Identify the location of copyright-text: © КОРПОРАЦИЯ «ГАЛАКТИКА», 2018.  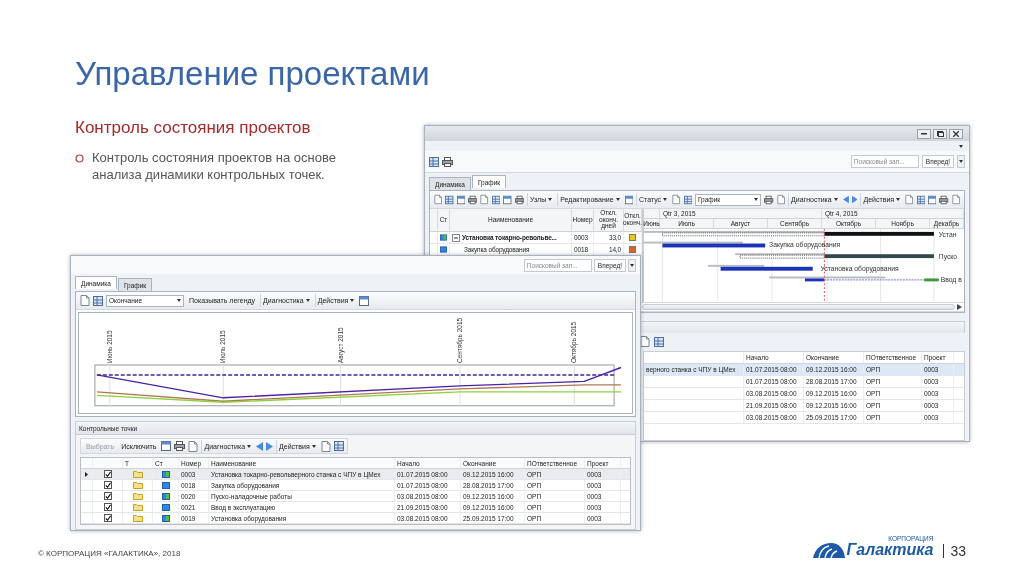
(109, 553).